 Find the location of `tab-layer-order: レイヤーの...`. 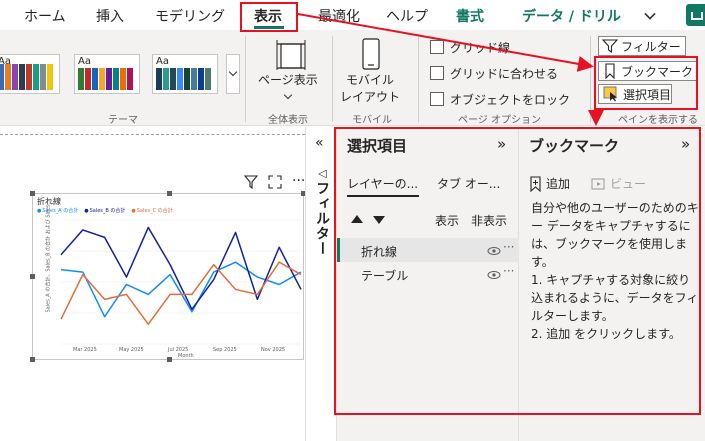

tab-layer-order: レイヤーの... is located at coordinates (382, 183).